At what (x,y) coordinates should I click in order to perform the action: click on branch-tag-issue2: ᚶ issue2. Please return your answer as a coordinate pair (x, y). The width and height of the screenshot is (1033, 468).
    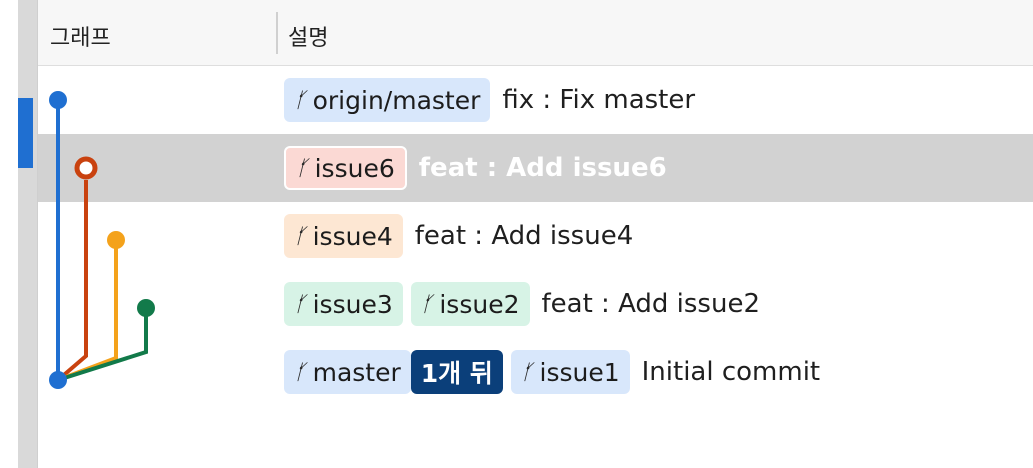
    Looking at the image, I should click on (470, 304).